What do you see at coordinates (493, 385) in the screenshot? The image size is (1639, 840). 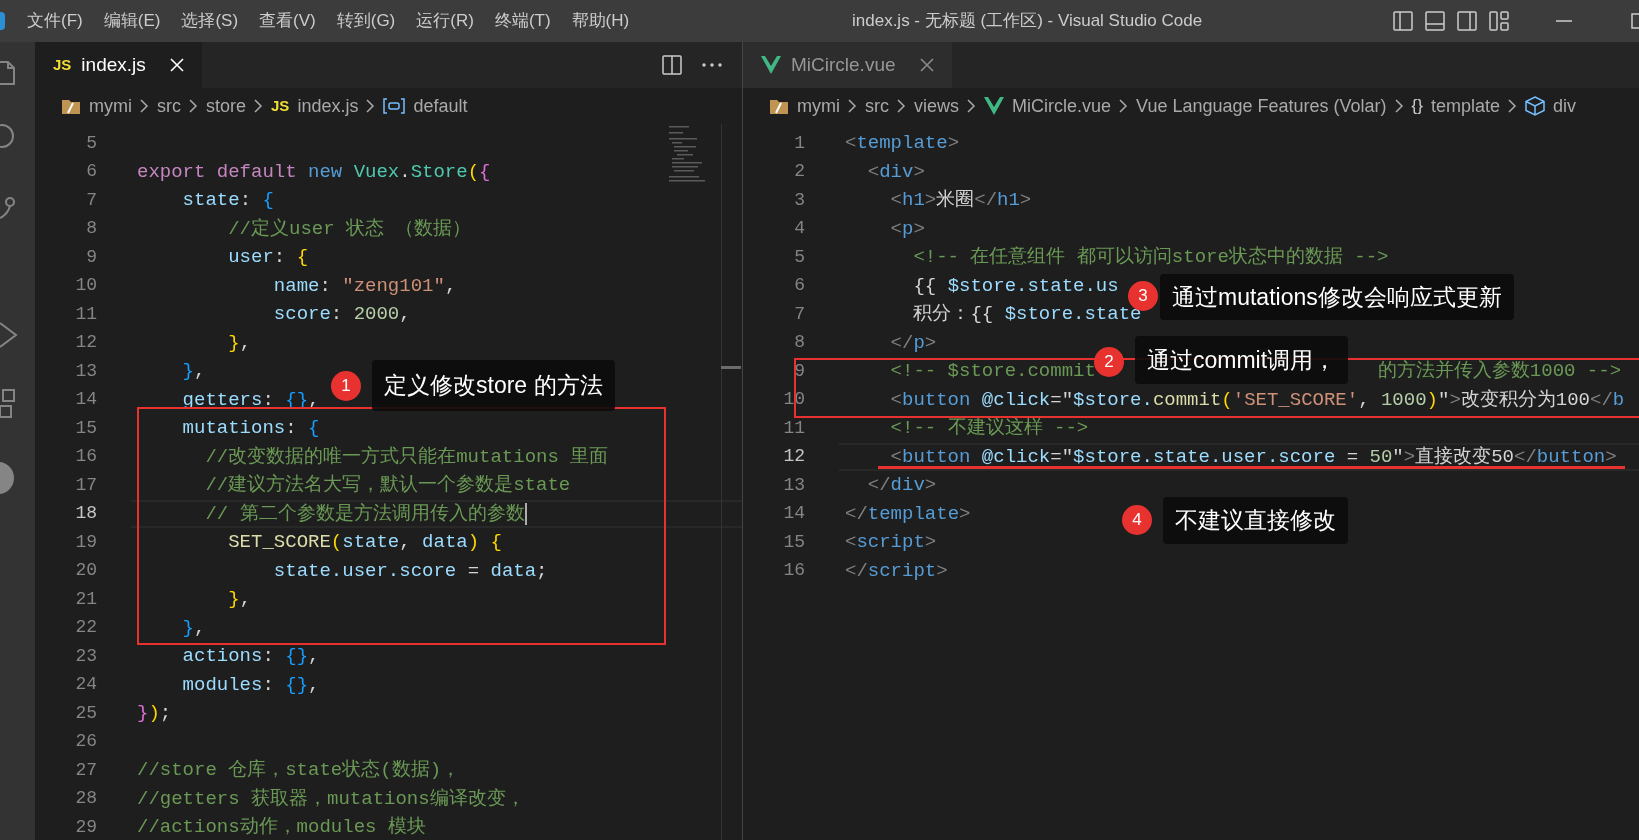 I see `annotation-callout: 定义修改store 的方法` at bounding box center [493, 385].